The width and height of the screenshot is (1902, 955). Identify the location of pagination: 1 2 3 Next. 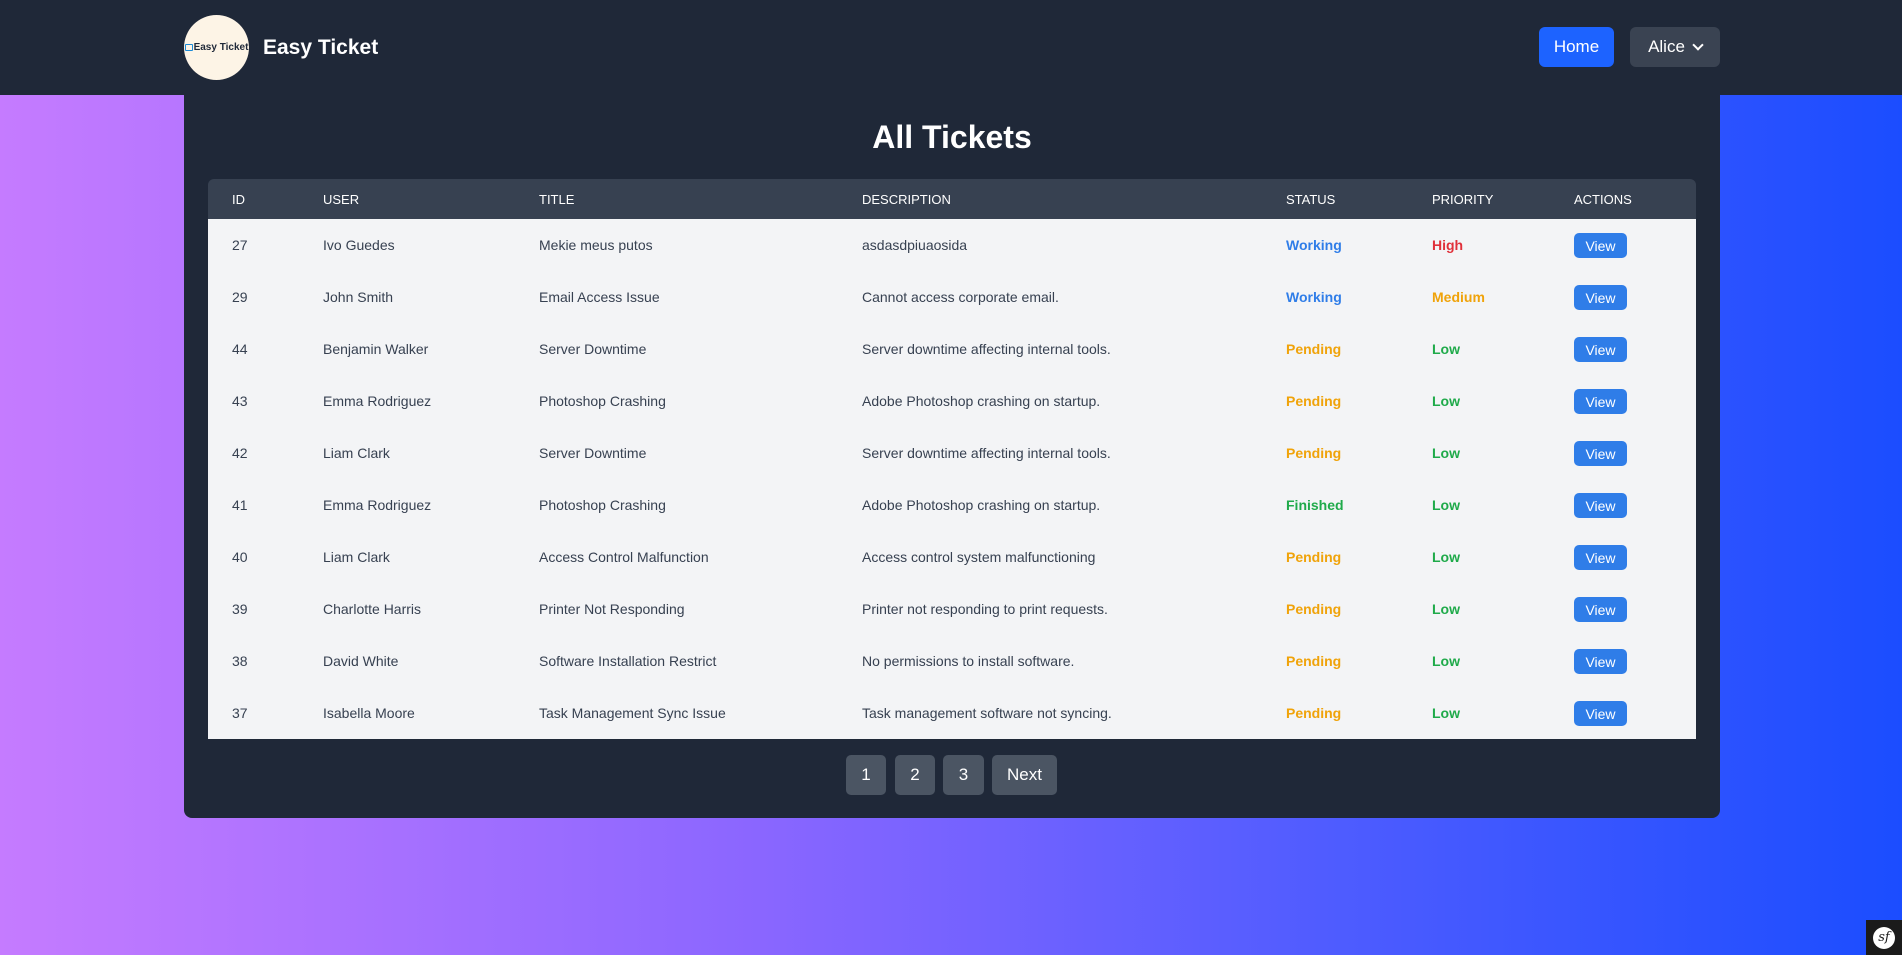
(952, 775).